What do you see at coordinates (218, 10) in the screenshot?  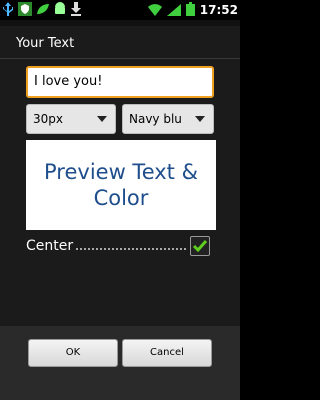 I see `status-time: 17:52` at bounding box center [218, 10].